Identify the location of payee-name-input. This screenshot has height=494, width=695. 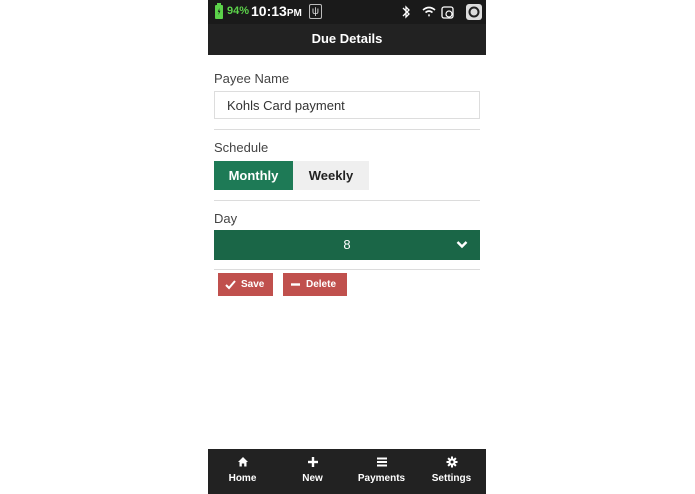
(347, 105).